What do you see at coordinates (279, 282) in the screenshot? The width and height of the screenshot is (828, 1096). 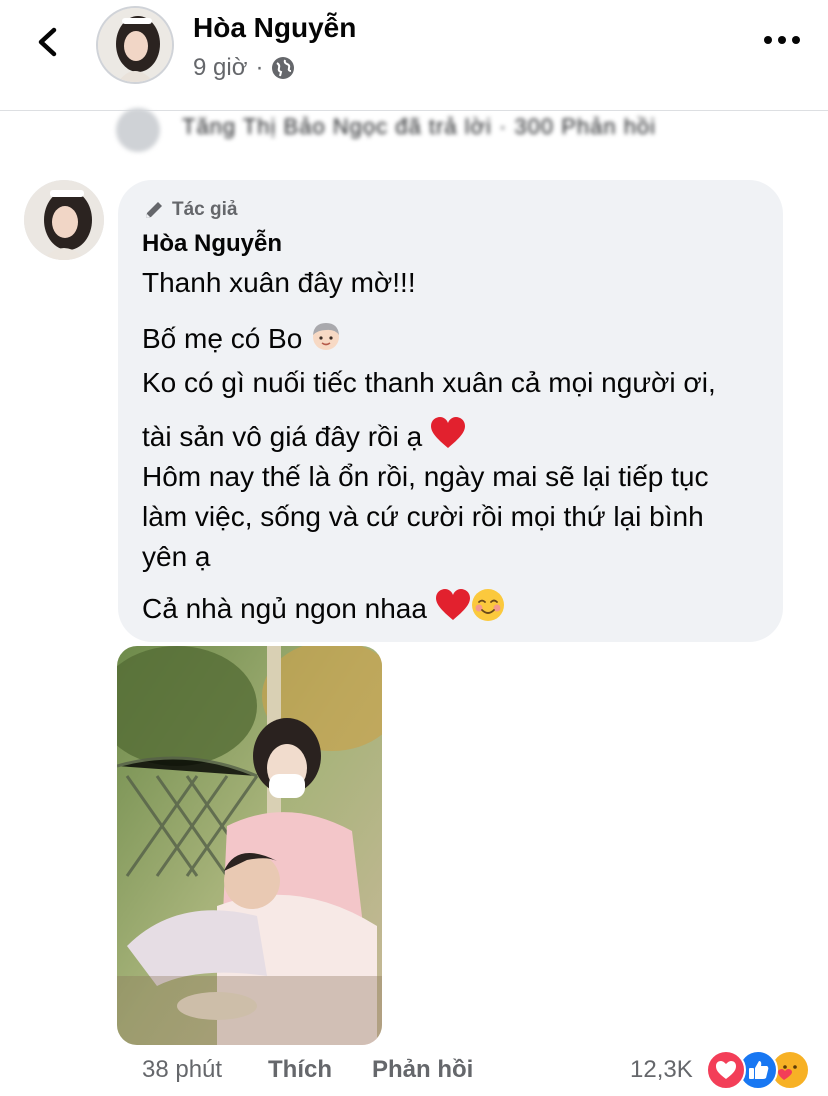 I see `comment-line: Thanh xuân đây mờ!!!` at bounding box center [279, 282].